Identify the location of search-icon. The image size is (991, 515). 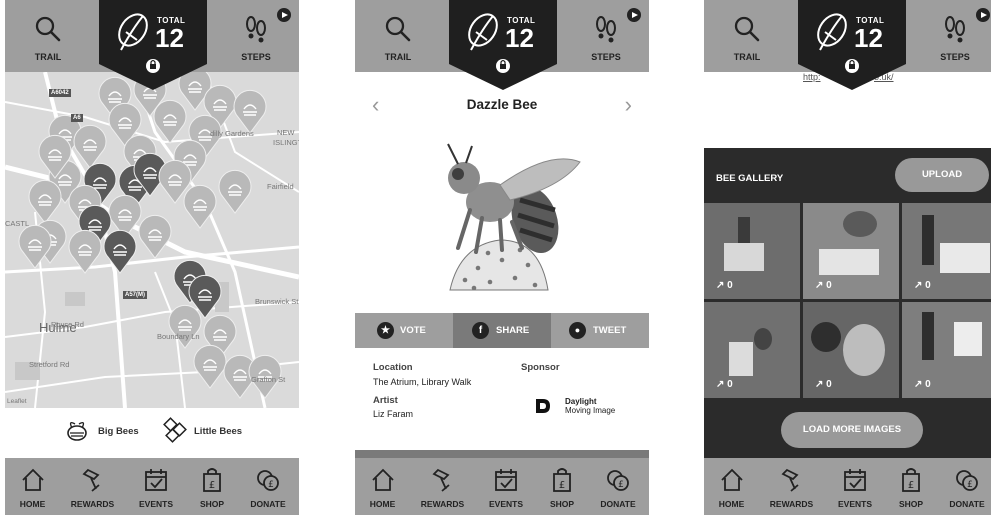
(747, 29).